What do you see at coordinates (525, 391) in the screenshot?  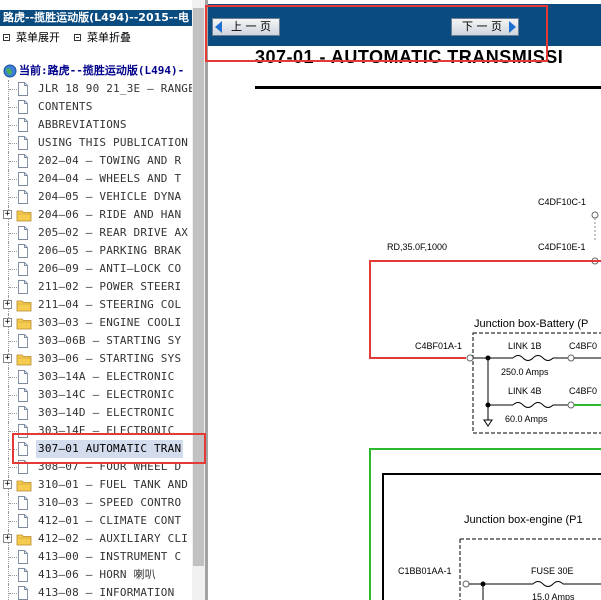 I see `label-link4b: LINK 4B` at bounding box center [525, 391].